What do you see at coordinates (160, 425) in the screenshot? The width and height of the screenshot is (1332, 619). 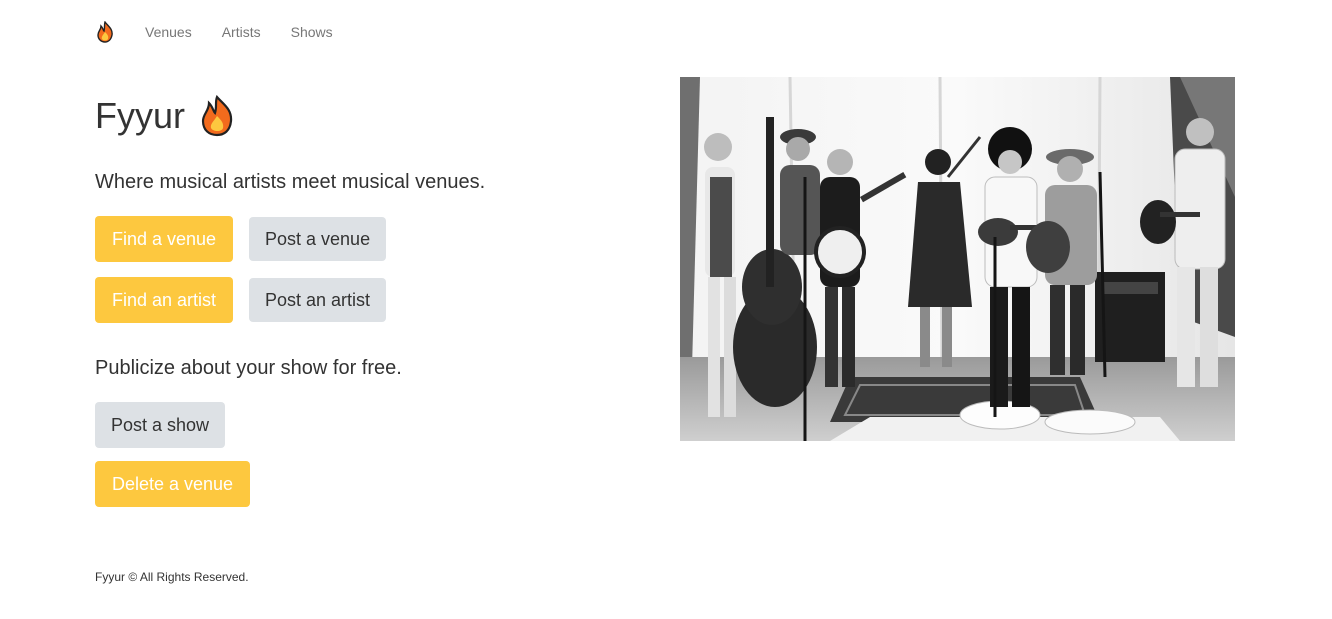 I see `post-show-button: Post a show` at bounding box center [160, 425].